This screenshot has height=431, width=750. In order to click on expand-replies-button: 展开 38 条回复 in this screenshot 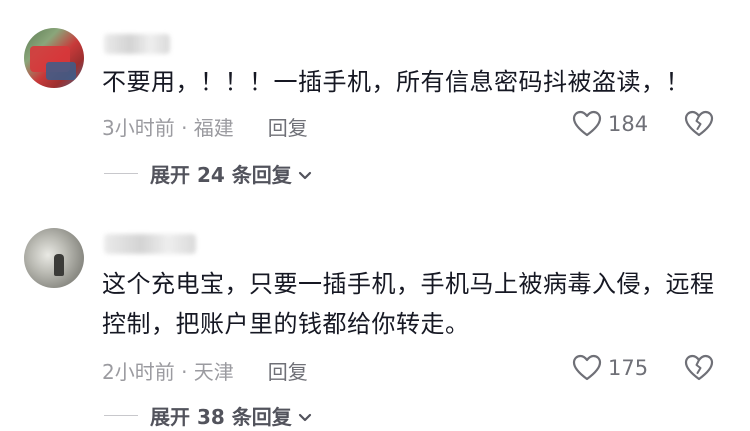, I will do `click(208, 415)`.